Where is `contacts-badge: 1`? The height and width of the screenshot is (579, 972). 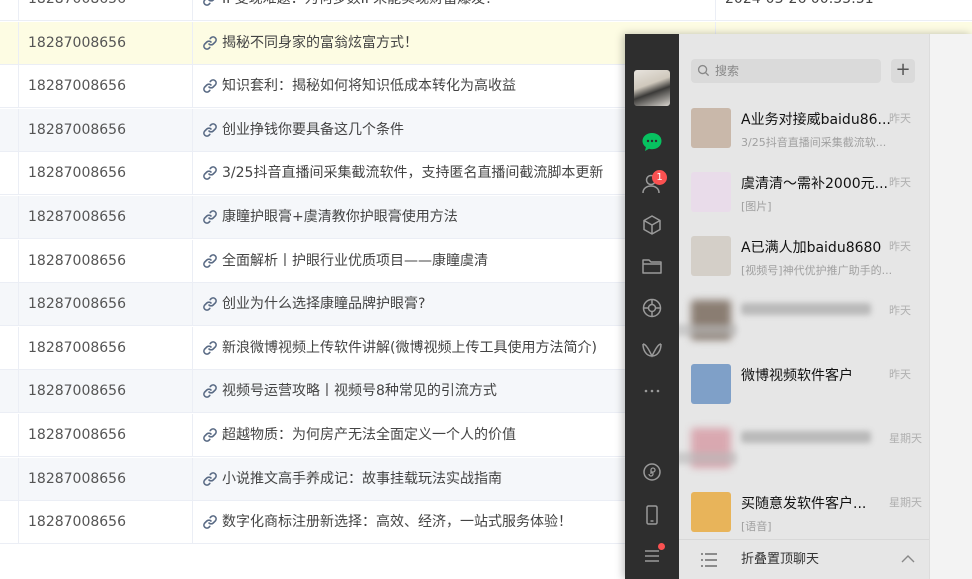 contacts-badge: 1 is located at coordinates (659, 177).